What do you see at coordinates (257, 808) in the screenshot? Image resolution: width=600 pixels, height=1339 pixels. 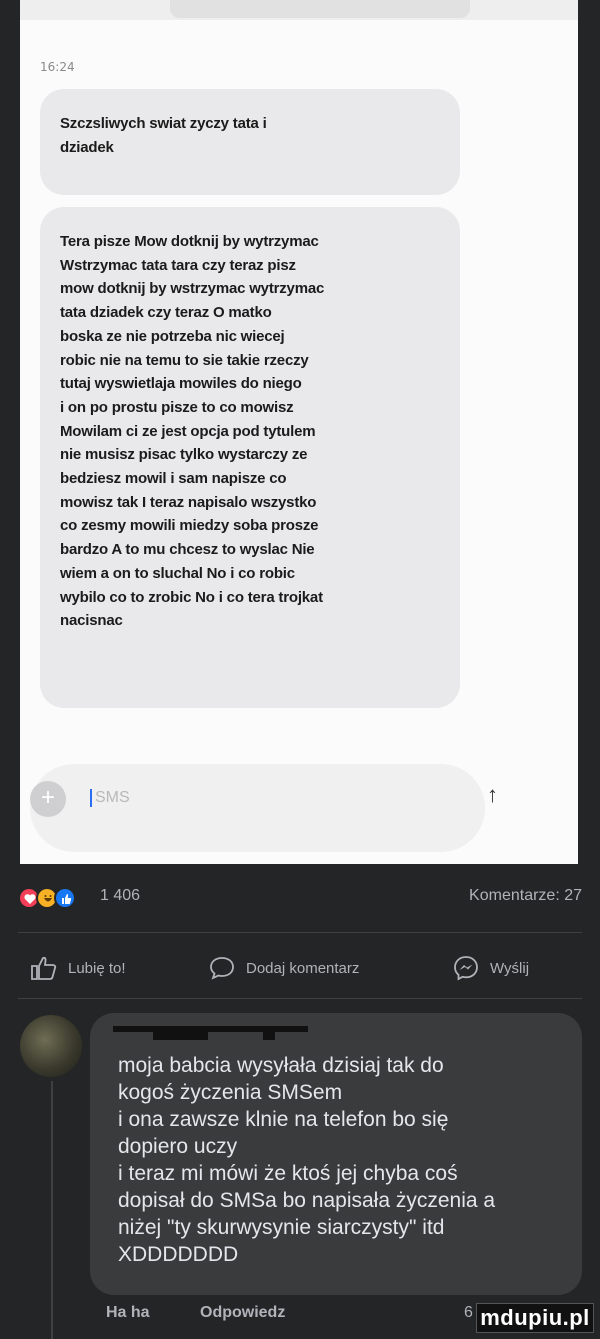 I see `sms-composer` at bounding box center [257, 808].